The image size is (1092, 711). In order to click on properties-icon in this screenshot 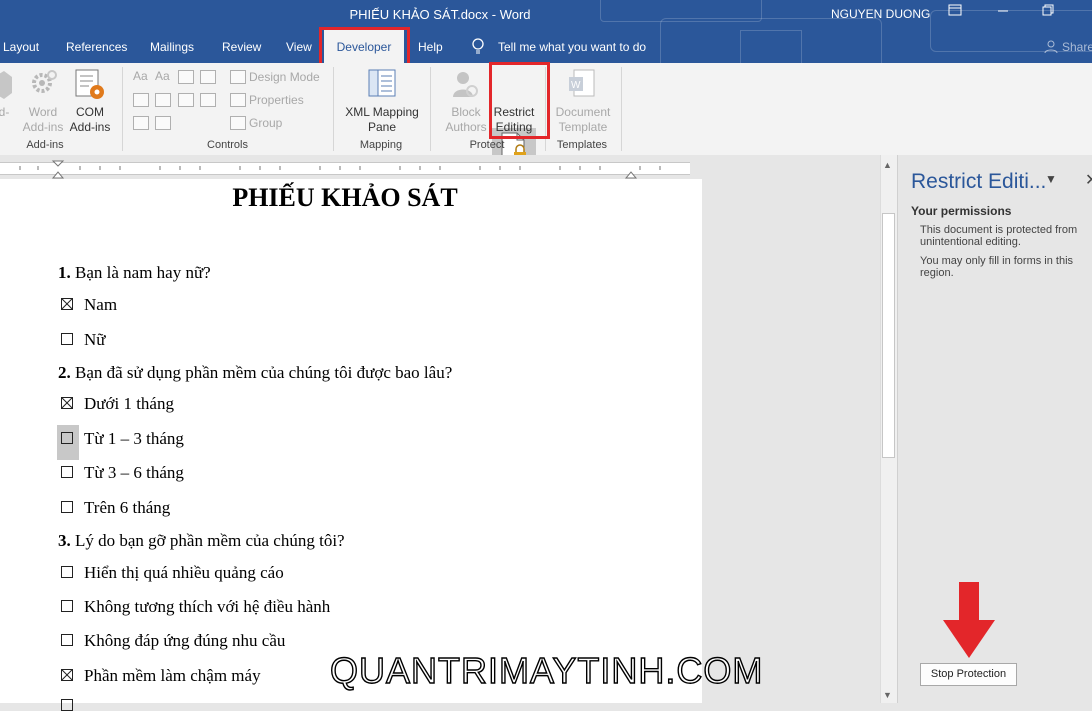, I will do `click(238, 100)`.